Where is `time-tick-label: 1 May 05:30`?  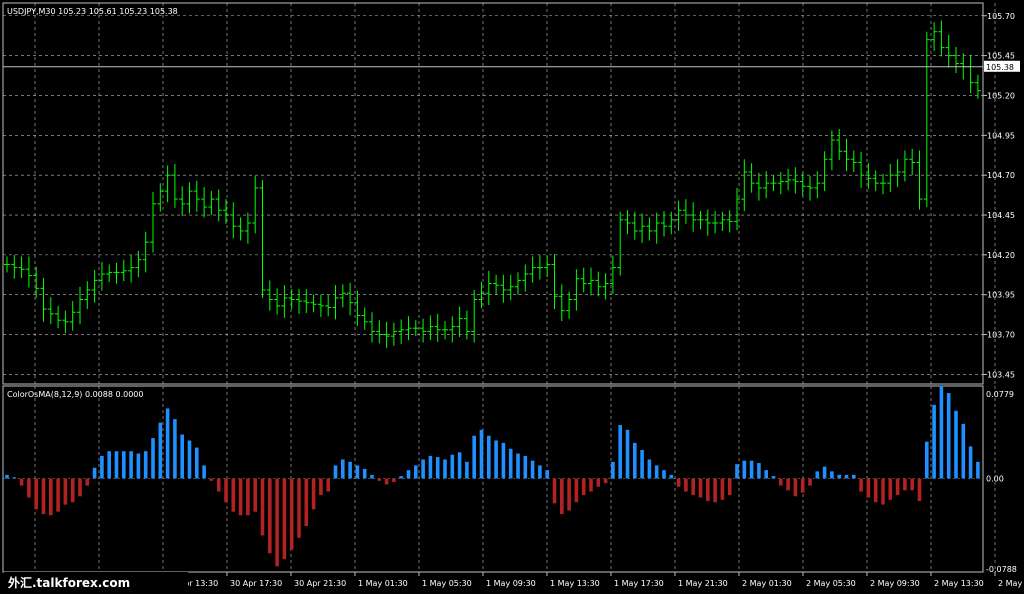
time-tick-label: 1 May 05:30 is located at coordinates (447, 583).